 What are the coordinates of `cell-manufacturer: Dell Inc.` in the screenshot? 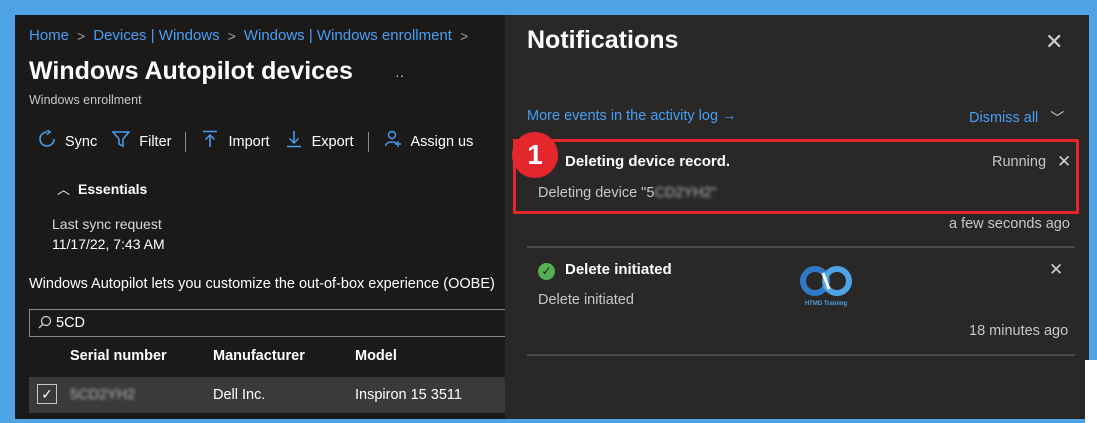 It's located at (239, 395).